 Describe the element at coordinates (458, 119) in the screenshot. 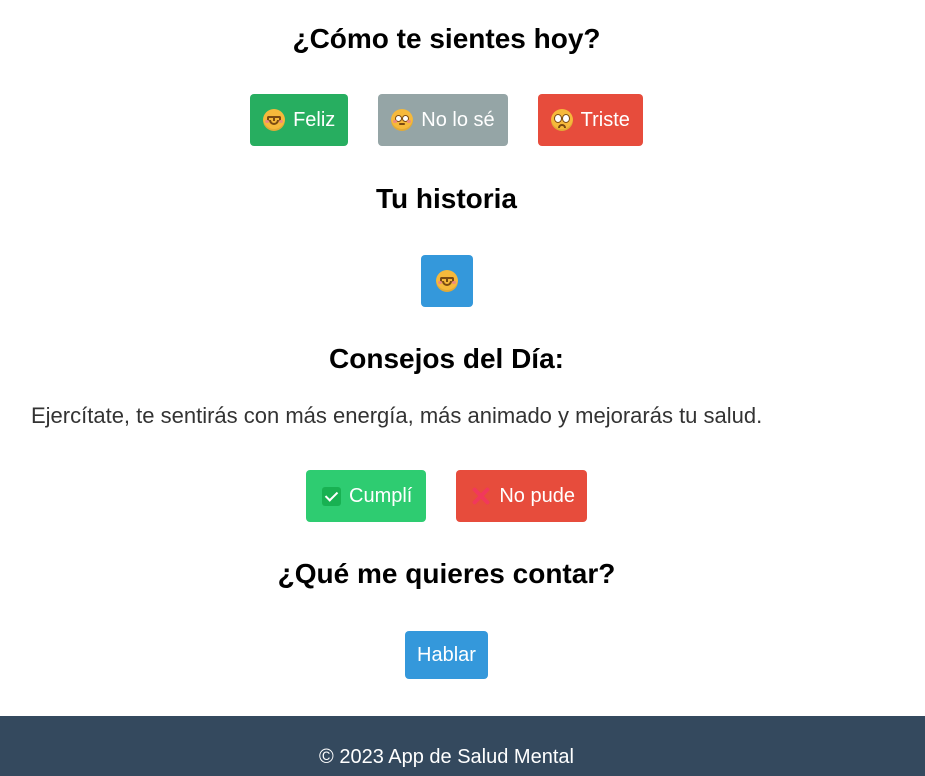

I see `unsure-button-label: No lo sé` at that location.